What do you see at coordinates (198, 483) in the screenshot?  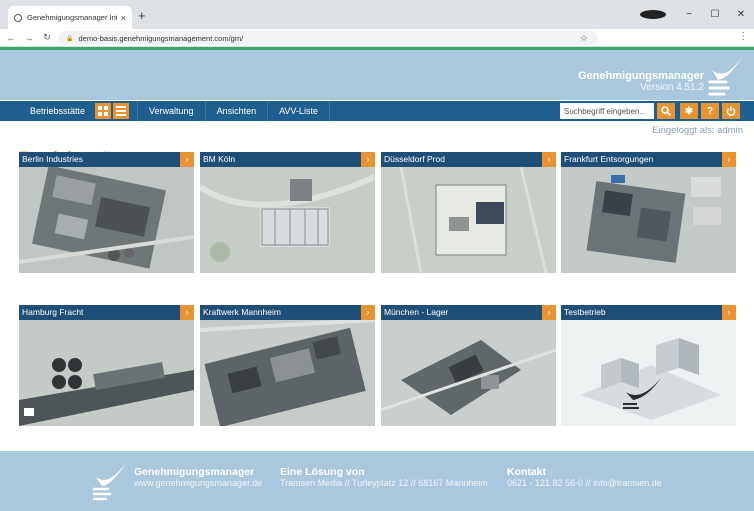 I see `footer-website-link: www.genehmigungsmanager.de` at bounding box center [198, 483].